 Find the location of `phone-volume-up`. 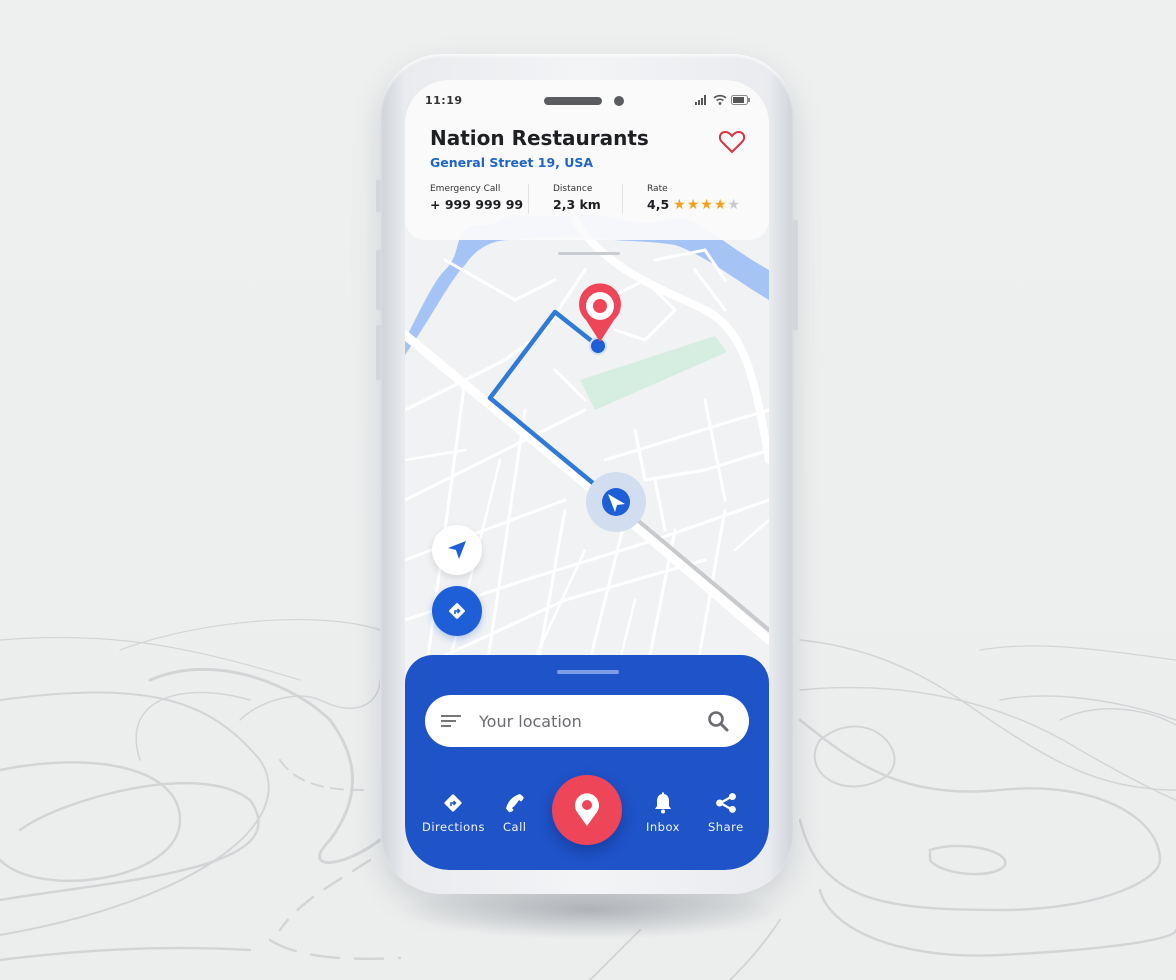

phone-volume-up is located at coordinates (378, 280).